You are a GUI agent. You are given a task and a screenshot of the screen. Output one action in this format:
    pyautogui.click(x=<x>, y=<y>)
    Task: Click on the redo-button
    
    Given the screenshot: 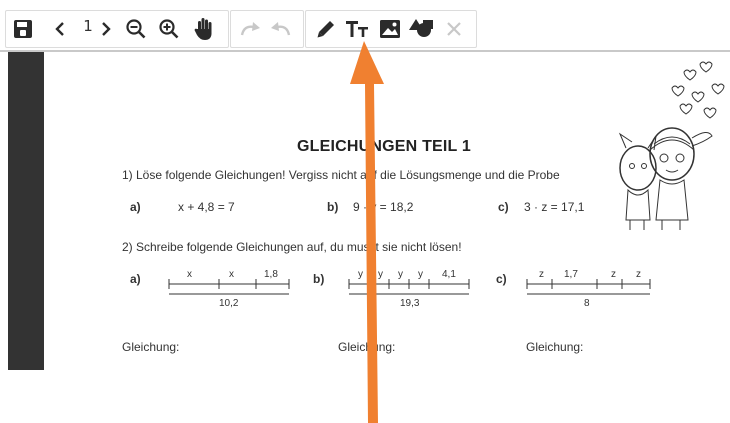 What is the action you would take?
    pyautogui.click(x=251, y=29)
    